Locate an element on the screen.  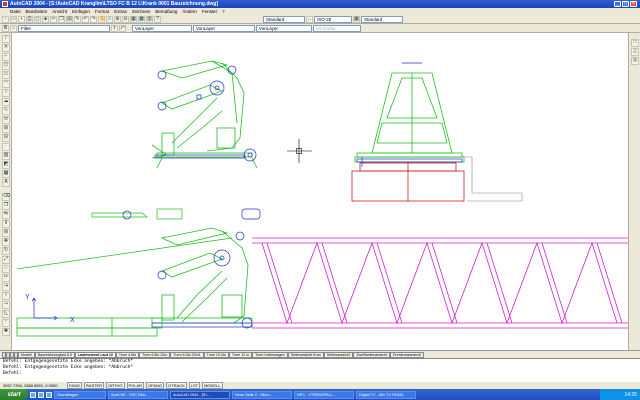
pan-icon: ✋ is located at coordinates (101, 19).